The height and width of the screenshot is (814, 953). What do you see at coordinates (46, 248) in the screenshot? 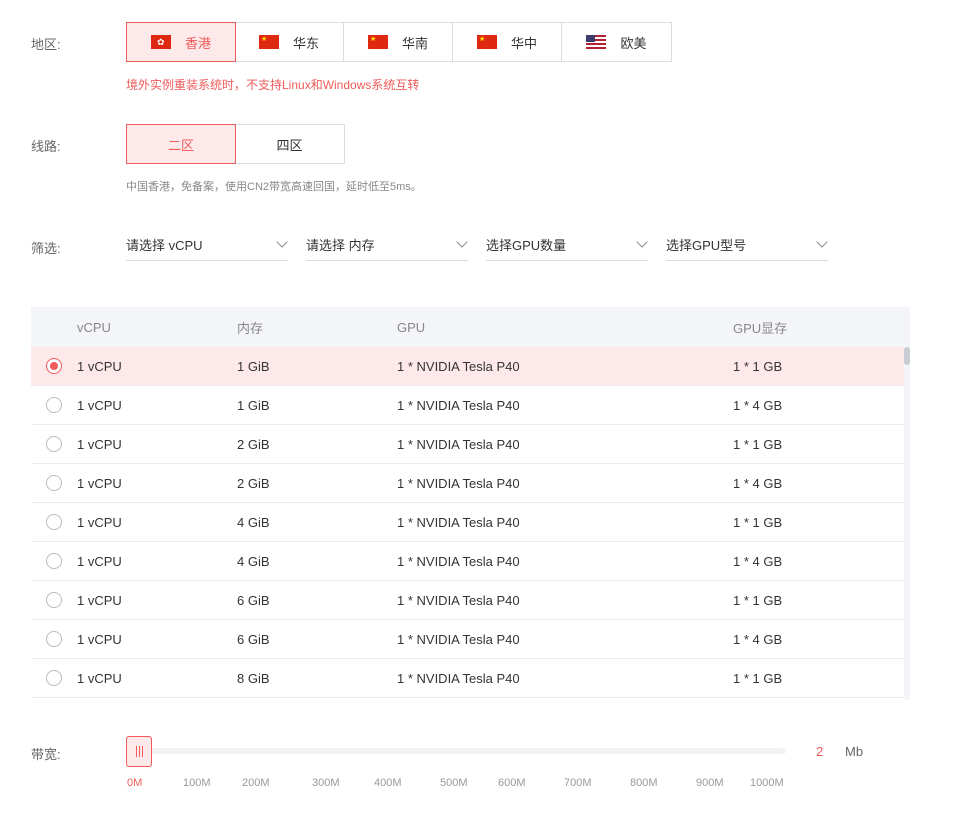
I see `filter-label: 筛选:` at bounding box center [46, 248].